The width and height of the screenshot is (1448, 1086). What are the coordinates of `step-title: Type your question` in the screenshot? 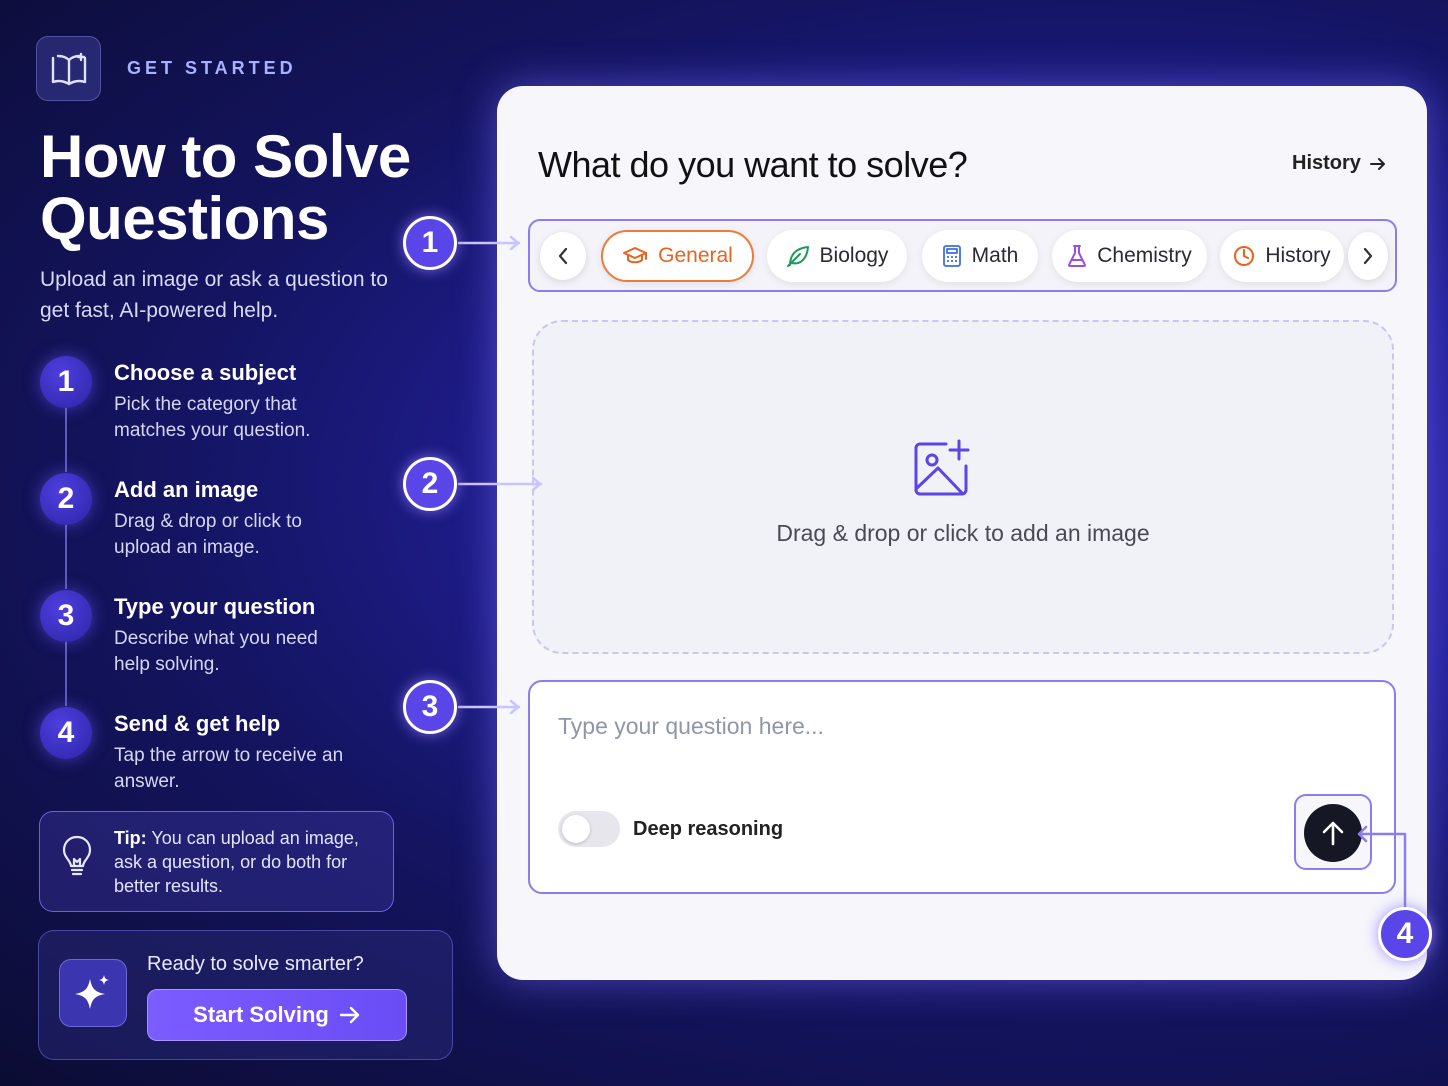 It's located at (215, 606).